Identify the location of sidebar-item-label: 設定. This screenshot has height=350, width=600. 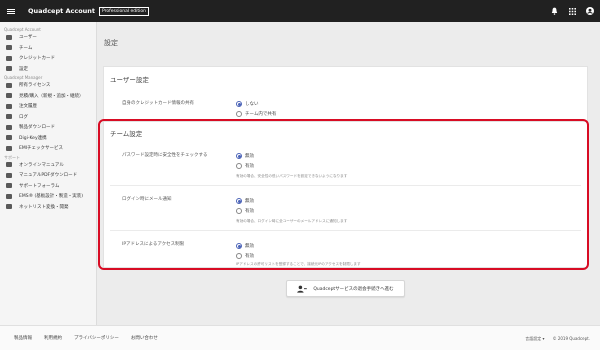
(23, 69).